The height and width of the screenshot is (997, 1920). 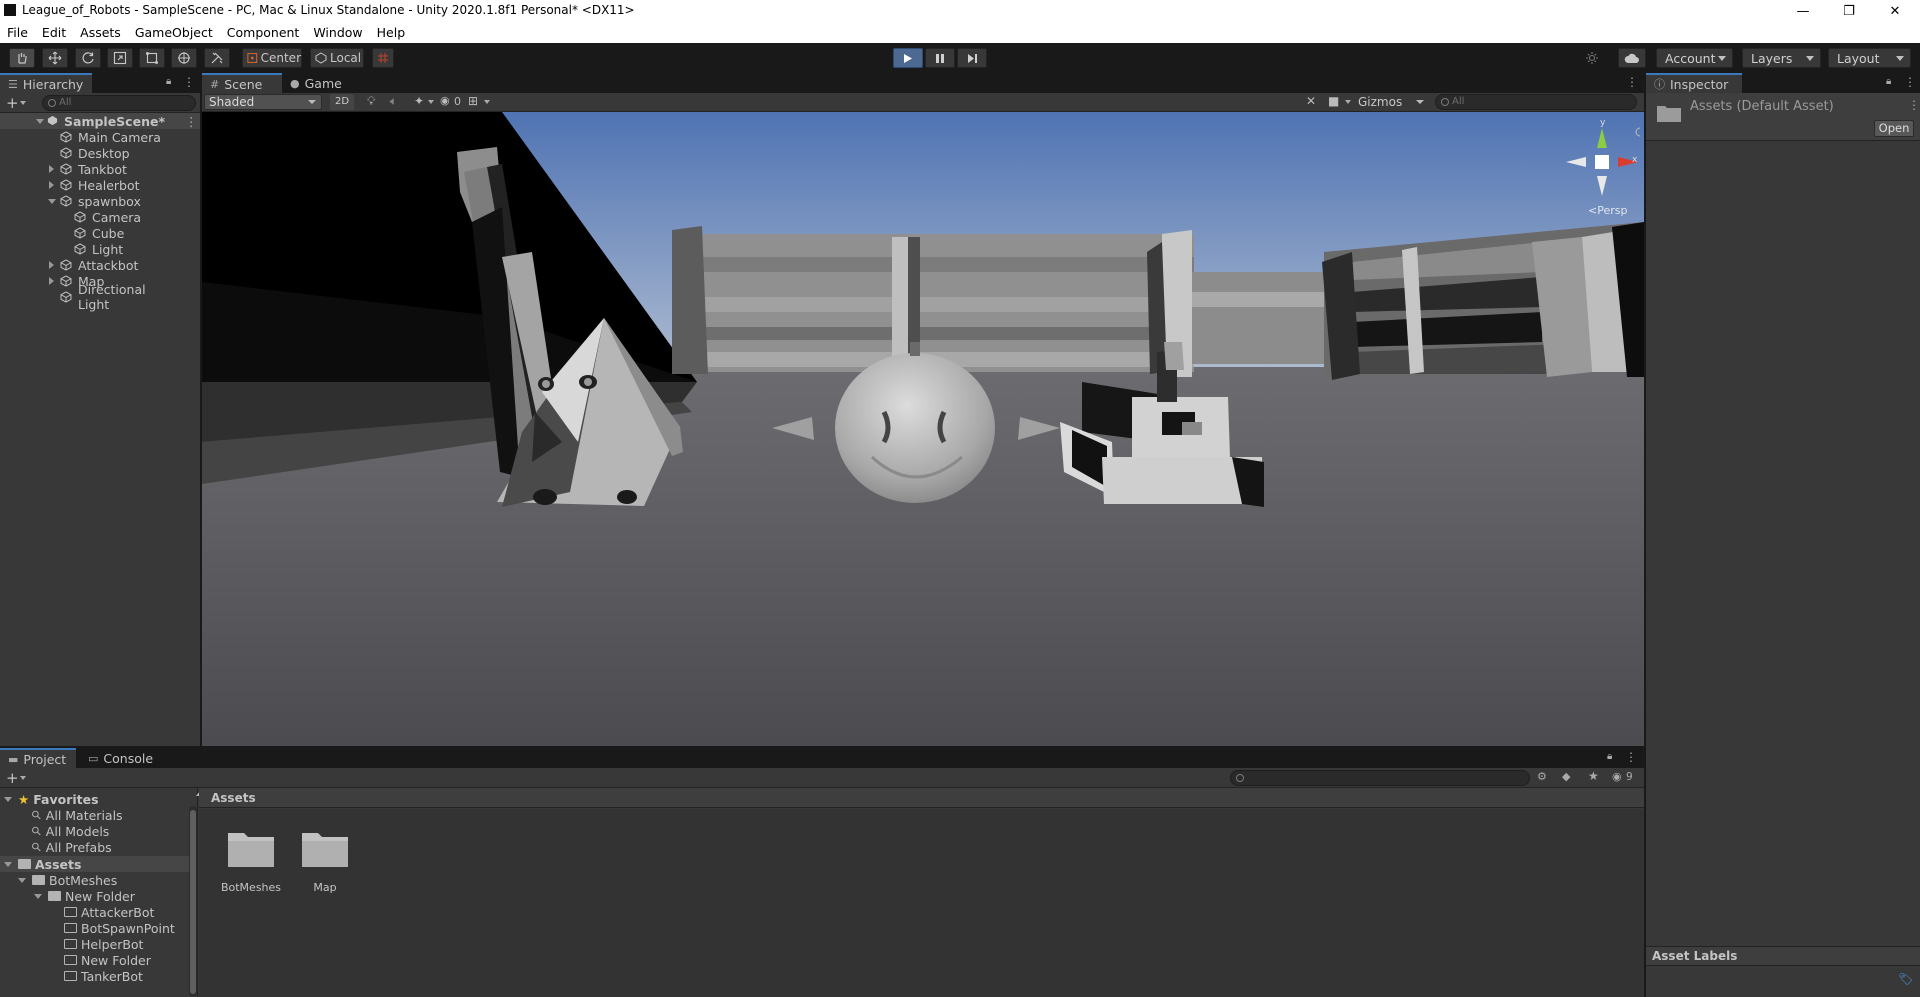 What do you see at coordinates (1593, 776) in the screenshot?
I see `favorite-star-icon: ★` at bounding box center [1593, 776].